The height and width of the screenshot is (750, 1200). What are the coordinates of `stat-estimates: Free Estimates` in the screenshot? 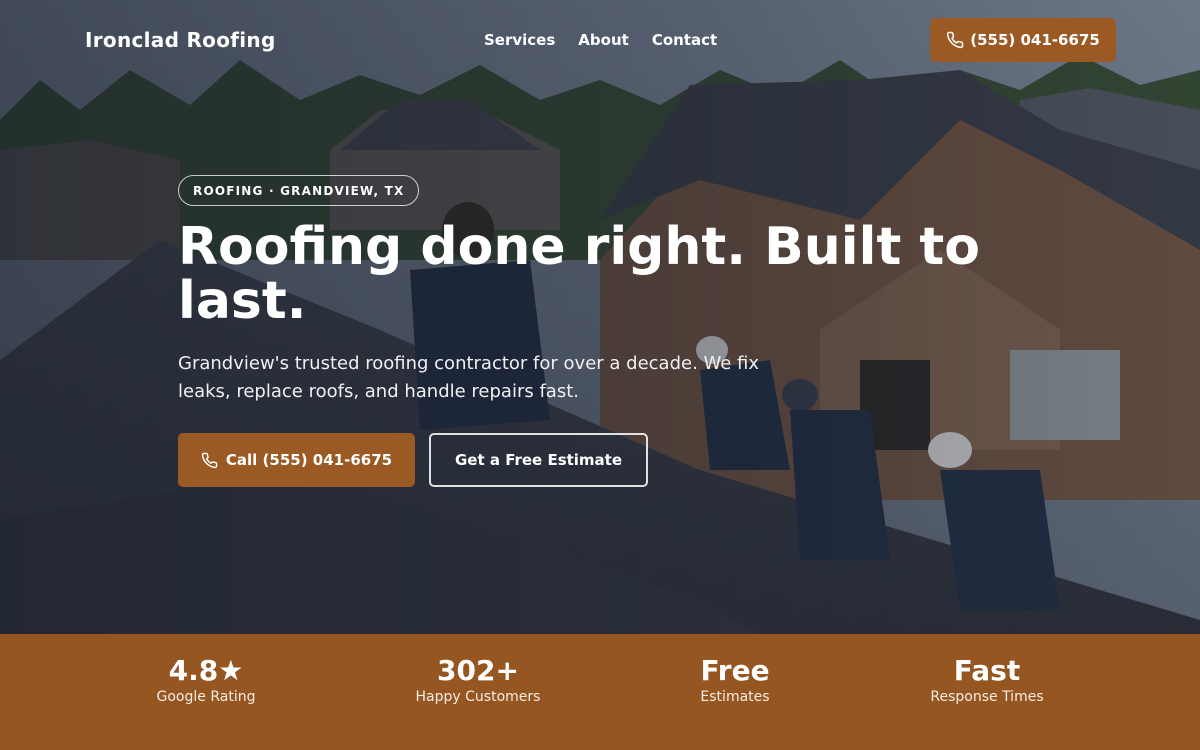 It's located at (735, 680).